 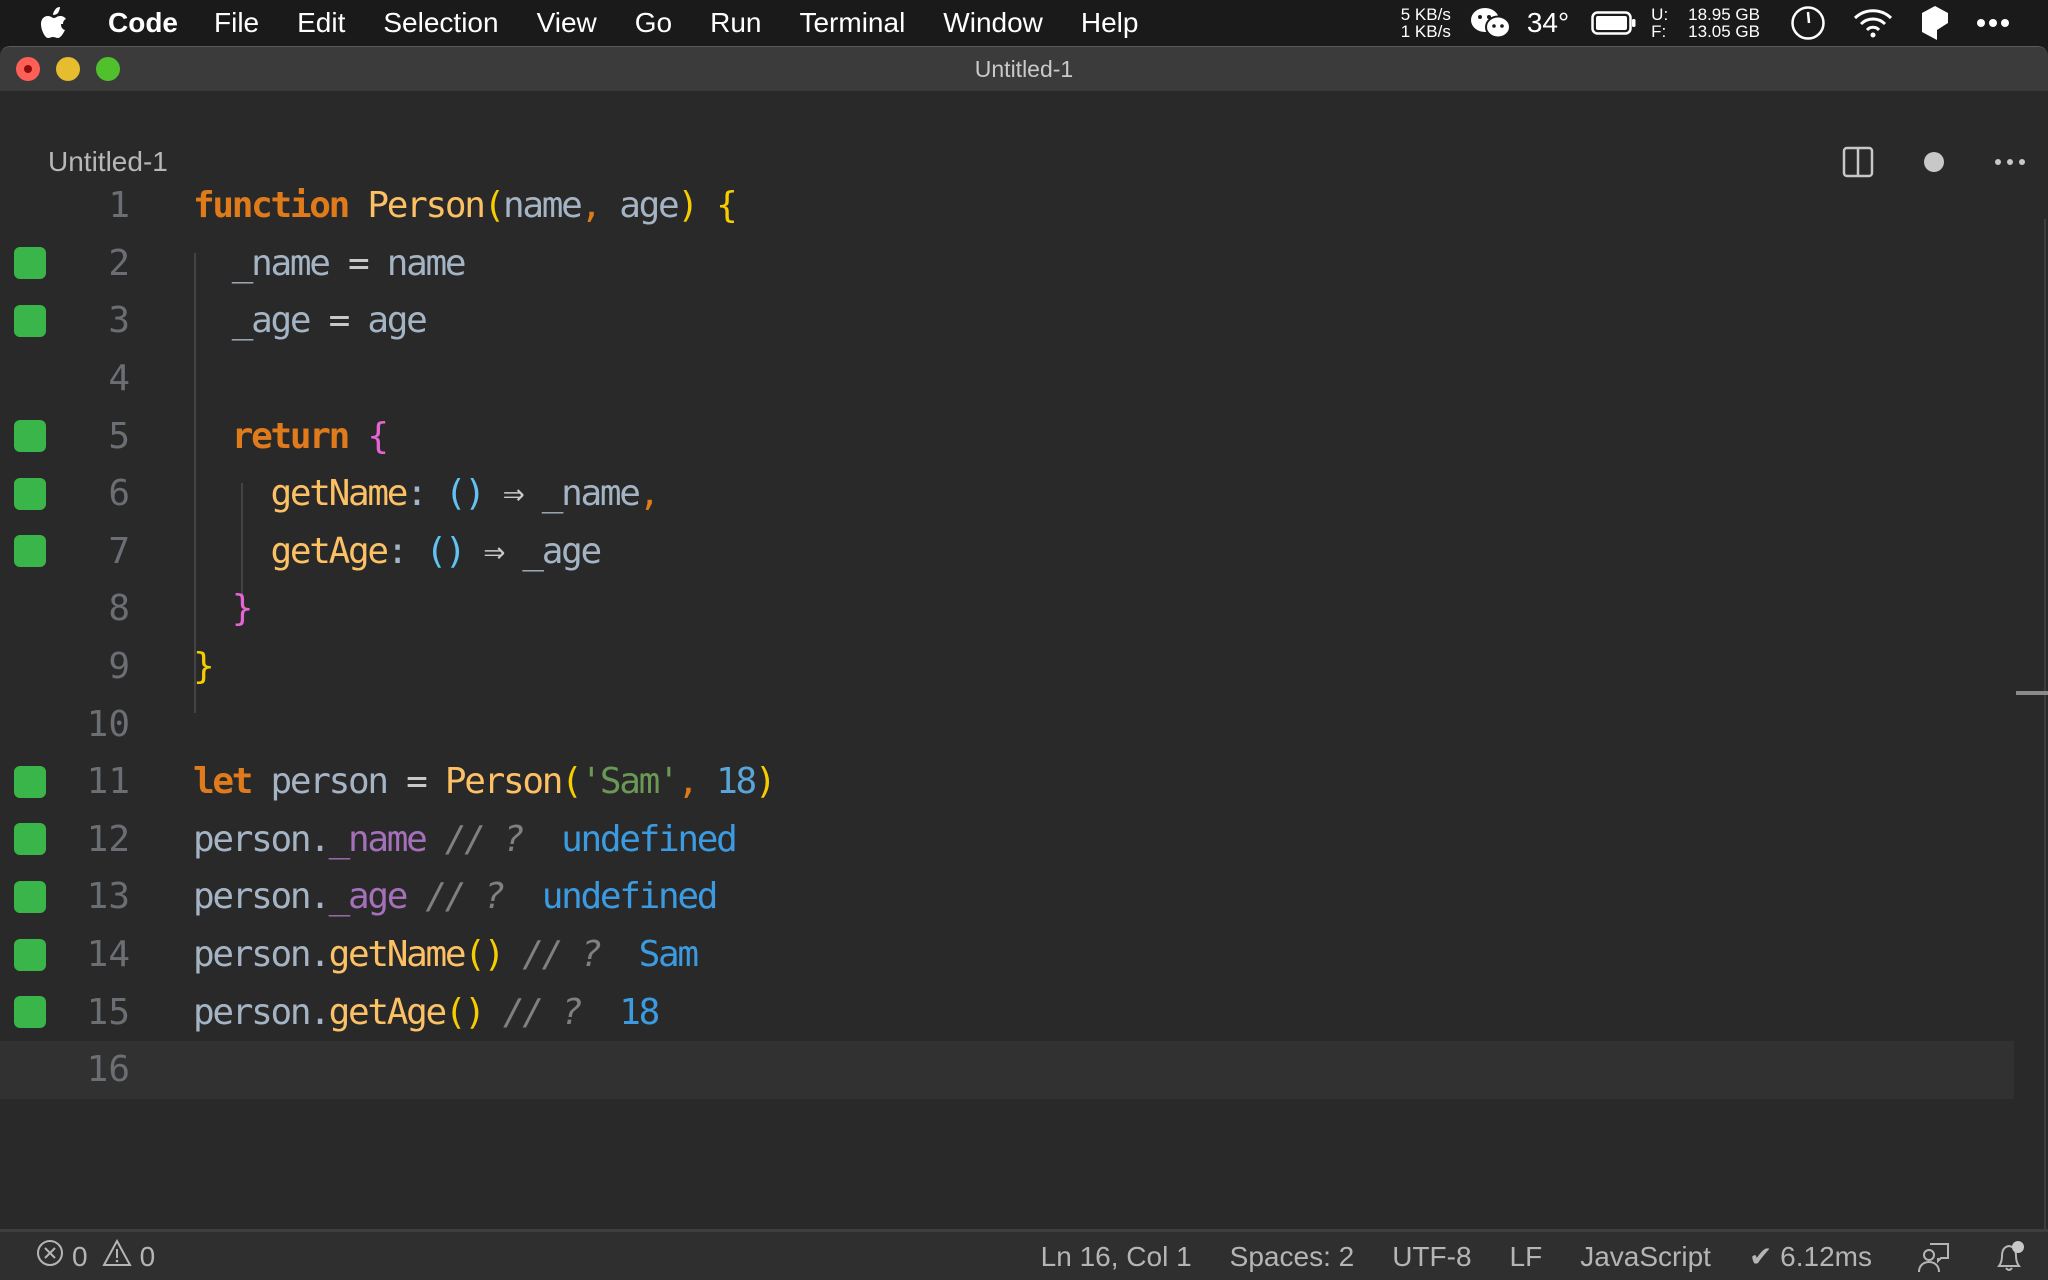 What do you see at coordinates (572, 782) in the screenshot?
I see `code-token: (` at bounding box center [572, 782].